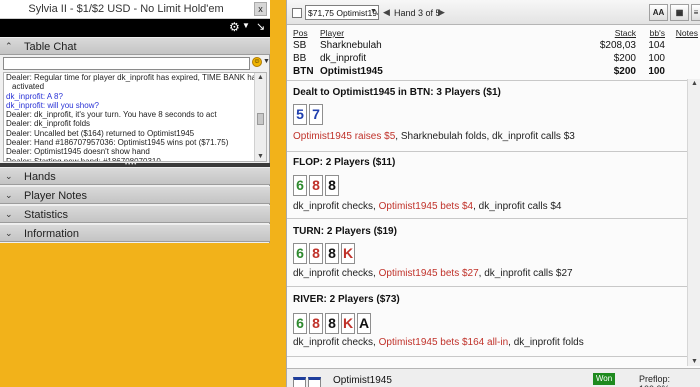 Image resolution: width=700 pixels, height=387 pixels. What do you see at coordinates (351, 45) in the screenshot?
I see `player-name: Sharknebulah` at bounding box center [351, 45].